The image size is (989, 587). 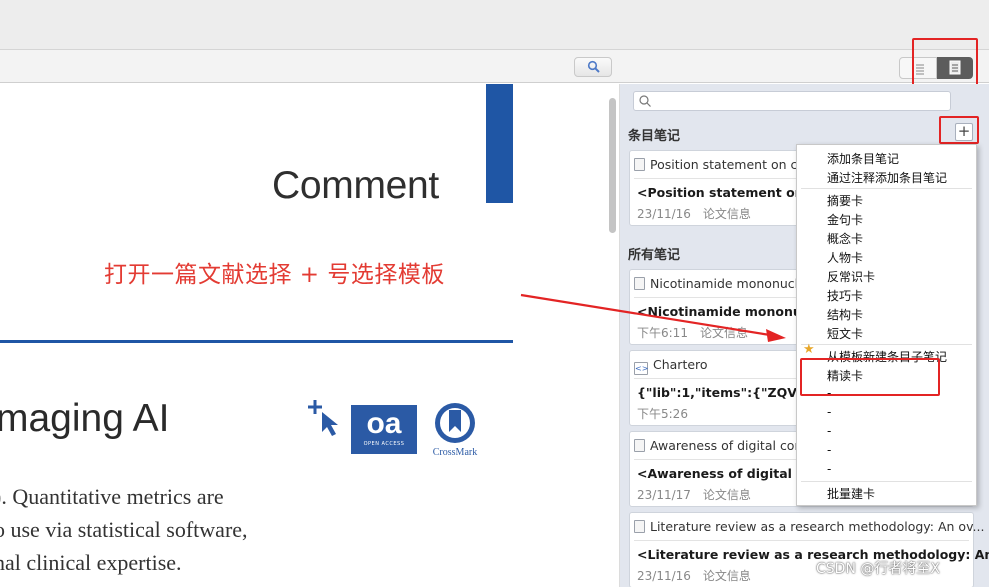 What do you see at coordinates (384, 444) in the screenshot?
I see `oa-sub-label: OPEN ACCESS` at bounding box center [384, 444].